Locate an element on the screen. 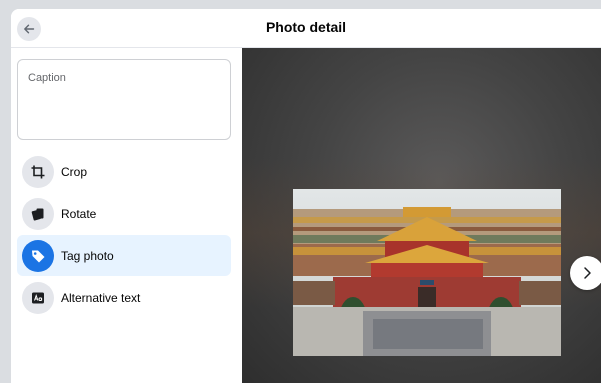  chevron-right-icon is located at coordinates (587, 273).